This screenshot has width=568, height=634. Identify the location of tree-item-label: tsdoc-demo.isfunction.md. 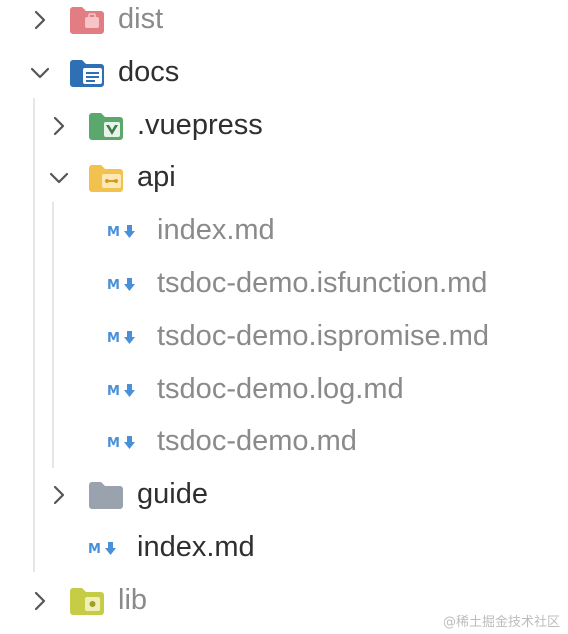
(322, 283).